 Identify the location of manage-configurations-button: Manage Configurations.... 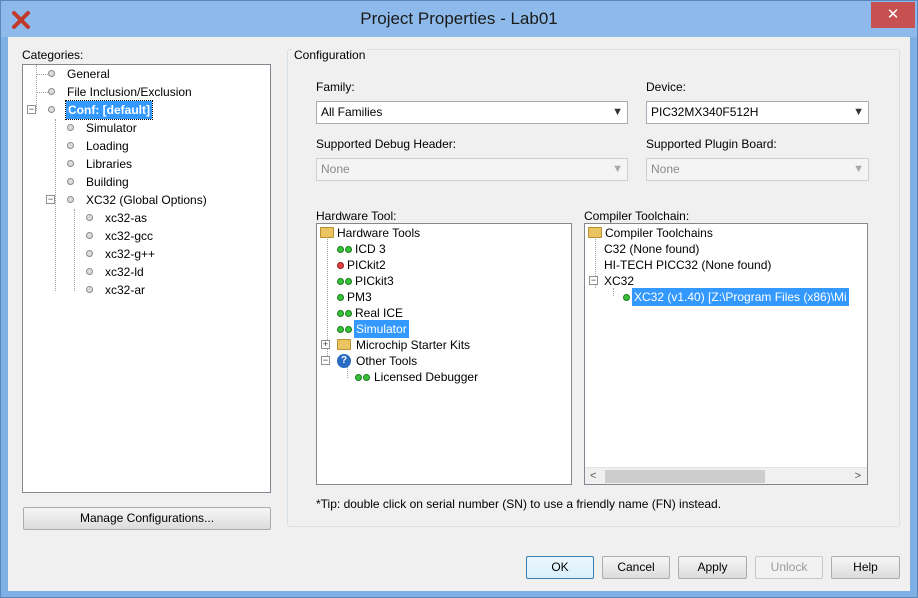
(147, 518).